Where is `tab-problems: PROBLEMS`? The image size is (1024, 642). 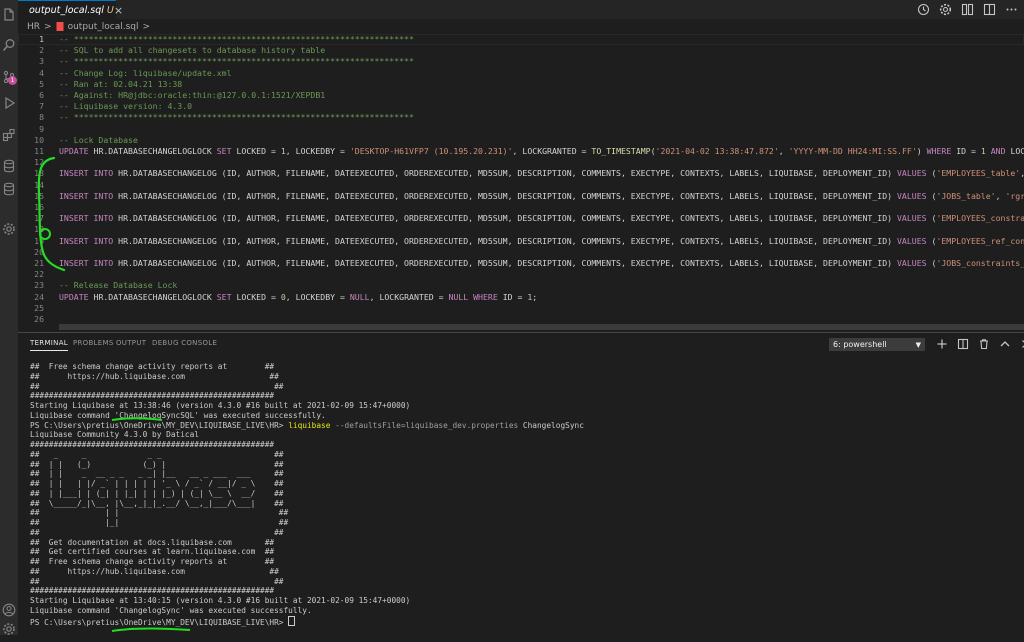 tab-problems: PROBLEMS is located at coordinates (93, 343).